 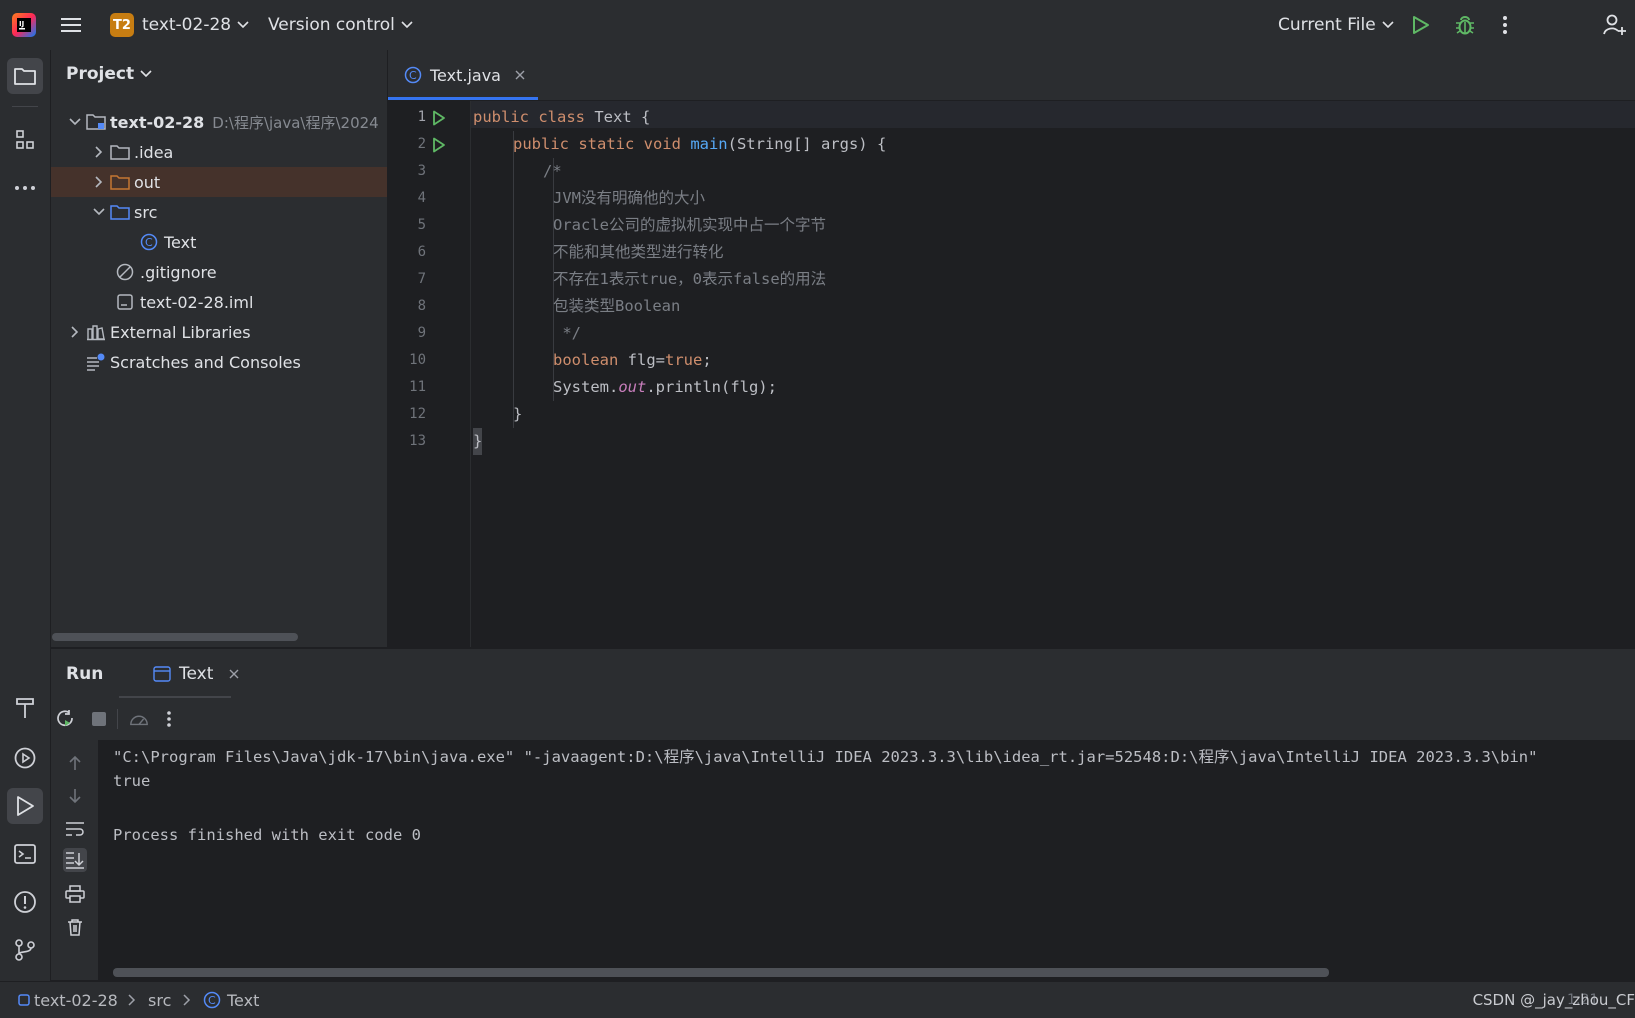 What do you see at coordinates (147, 182) in the screenshot?
I see `tree-item-label: out` at bounding box center [147, 182].